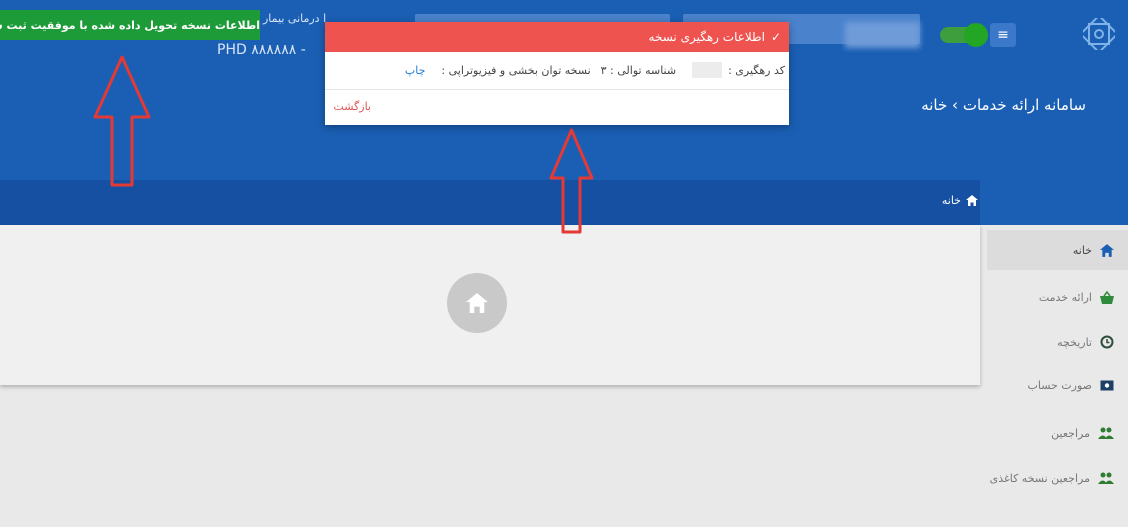 This screenshot has height=527, width=1128. I want to click on history-icon, so click(1107, 342).